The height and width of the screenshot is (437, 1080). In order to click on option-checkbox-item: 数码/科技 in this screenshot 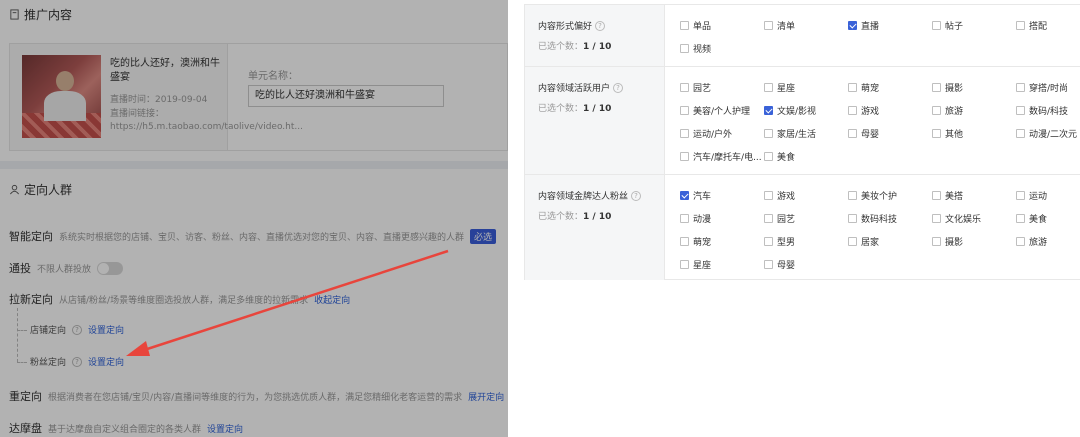, I will do `click(1042, 110)`.